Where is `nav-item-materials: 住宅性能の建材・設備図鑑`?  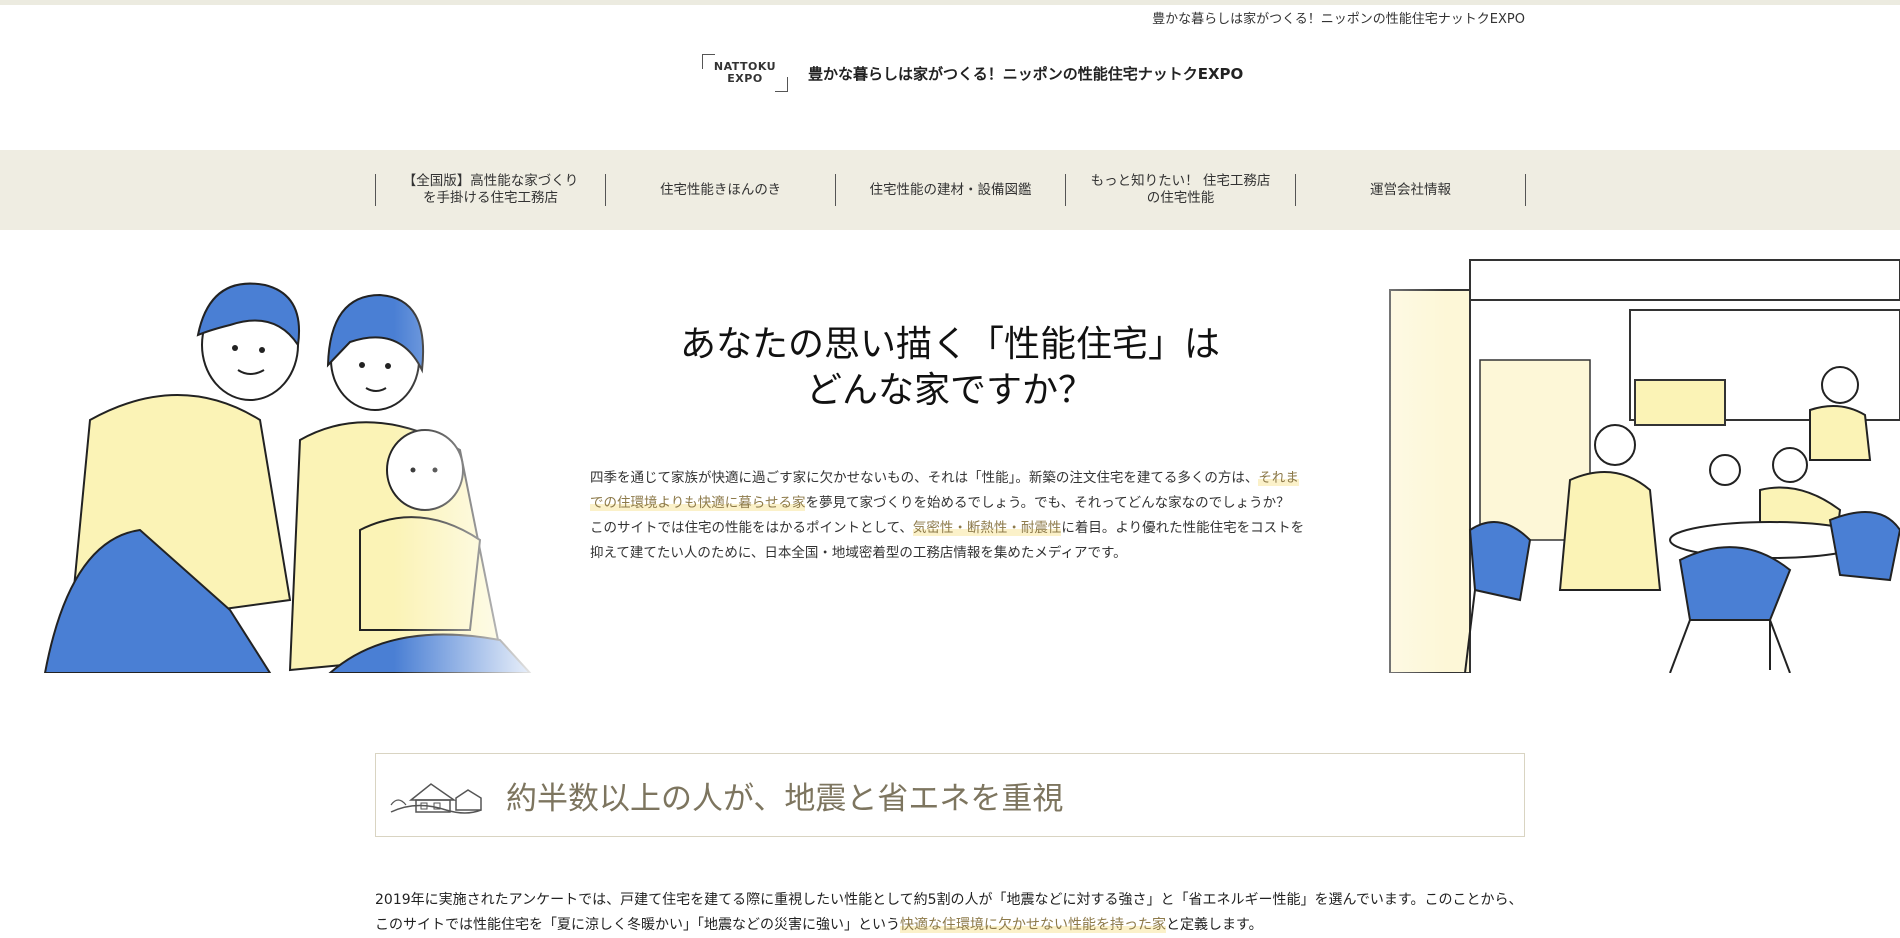
nav-item-materials: 住宅性能の建材・設備図鑑 is located at coordinates (951, 190).